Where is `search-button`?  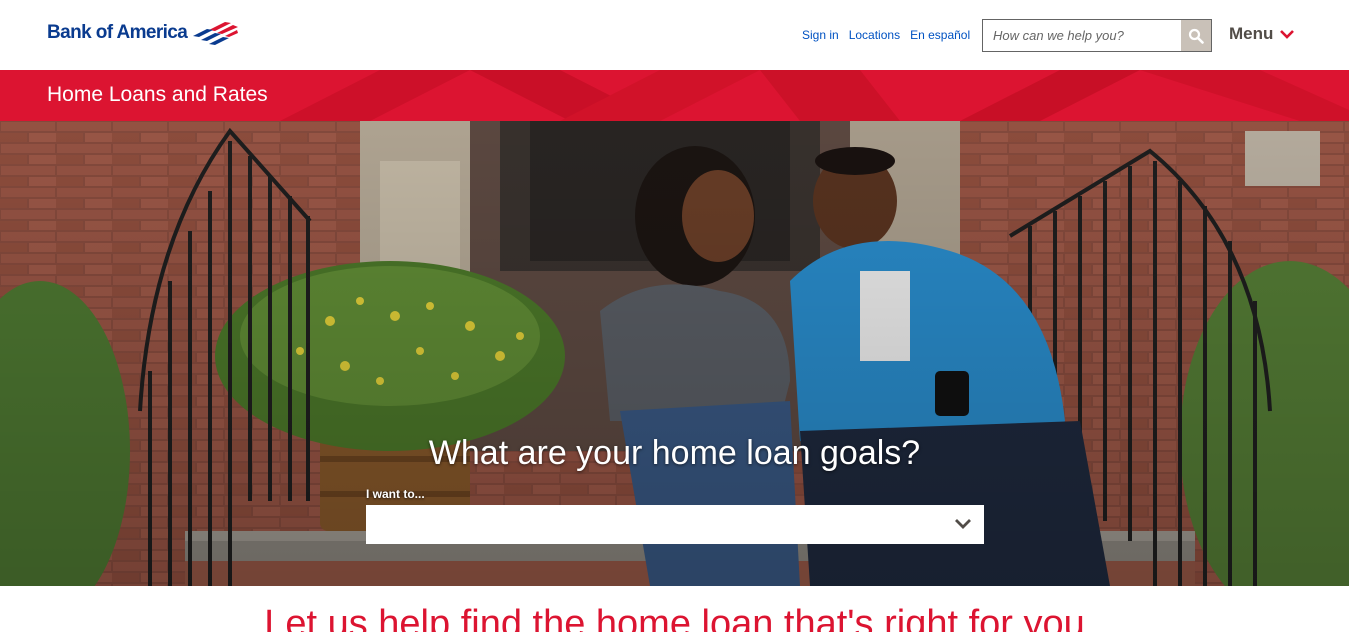 search-button is located at coordinates (1196, 35).